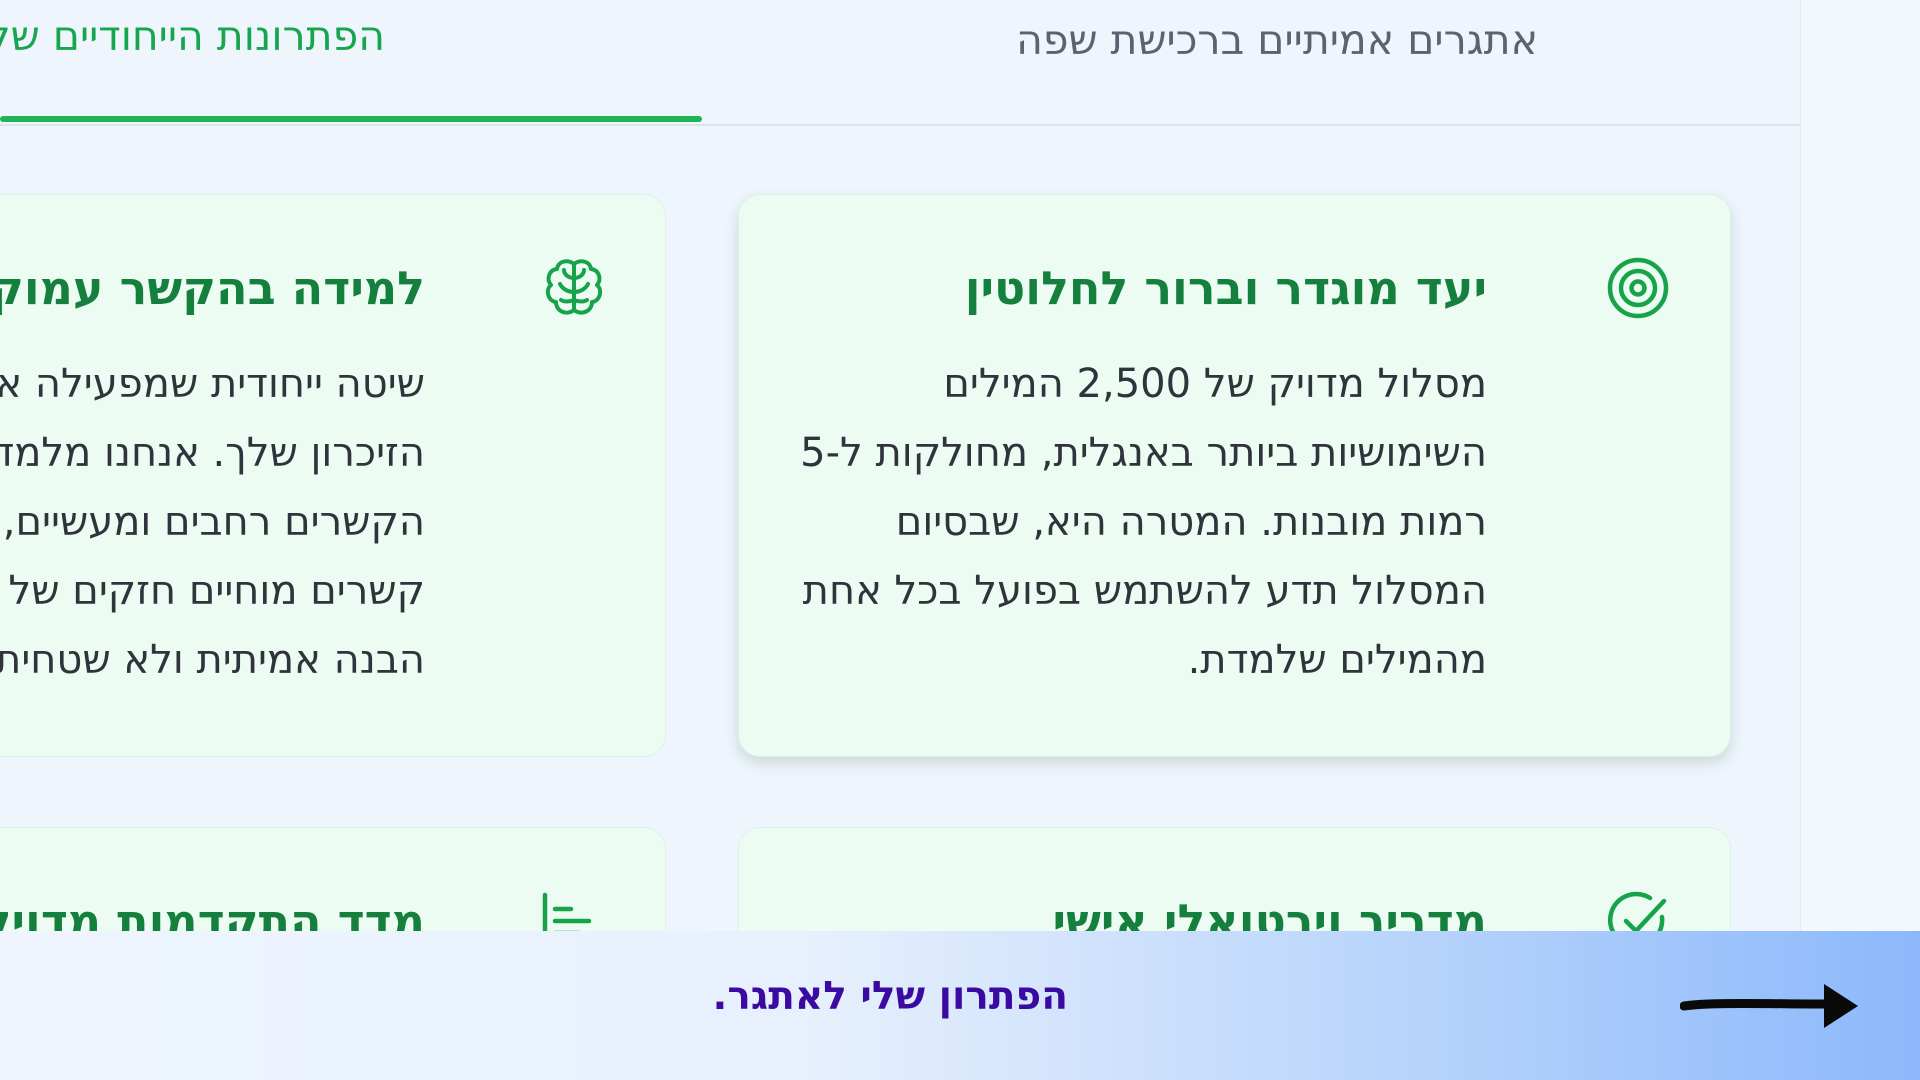 This screenshot has height=1080, width=1920. Describe the element at coordinates (351, 119) in the screenshot. I see `active-tab-indicator` at that location.